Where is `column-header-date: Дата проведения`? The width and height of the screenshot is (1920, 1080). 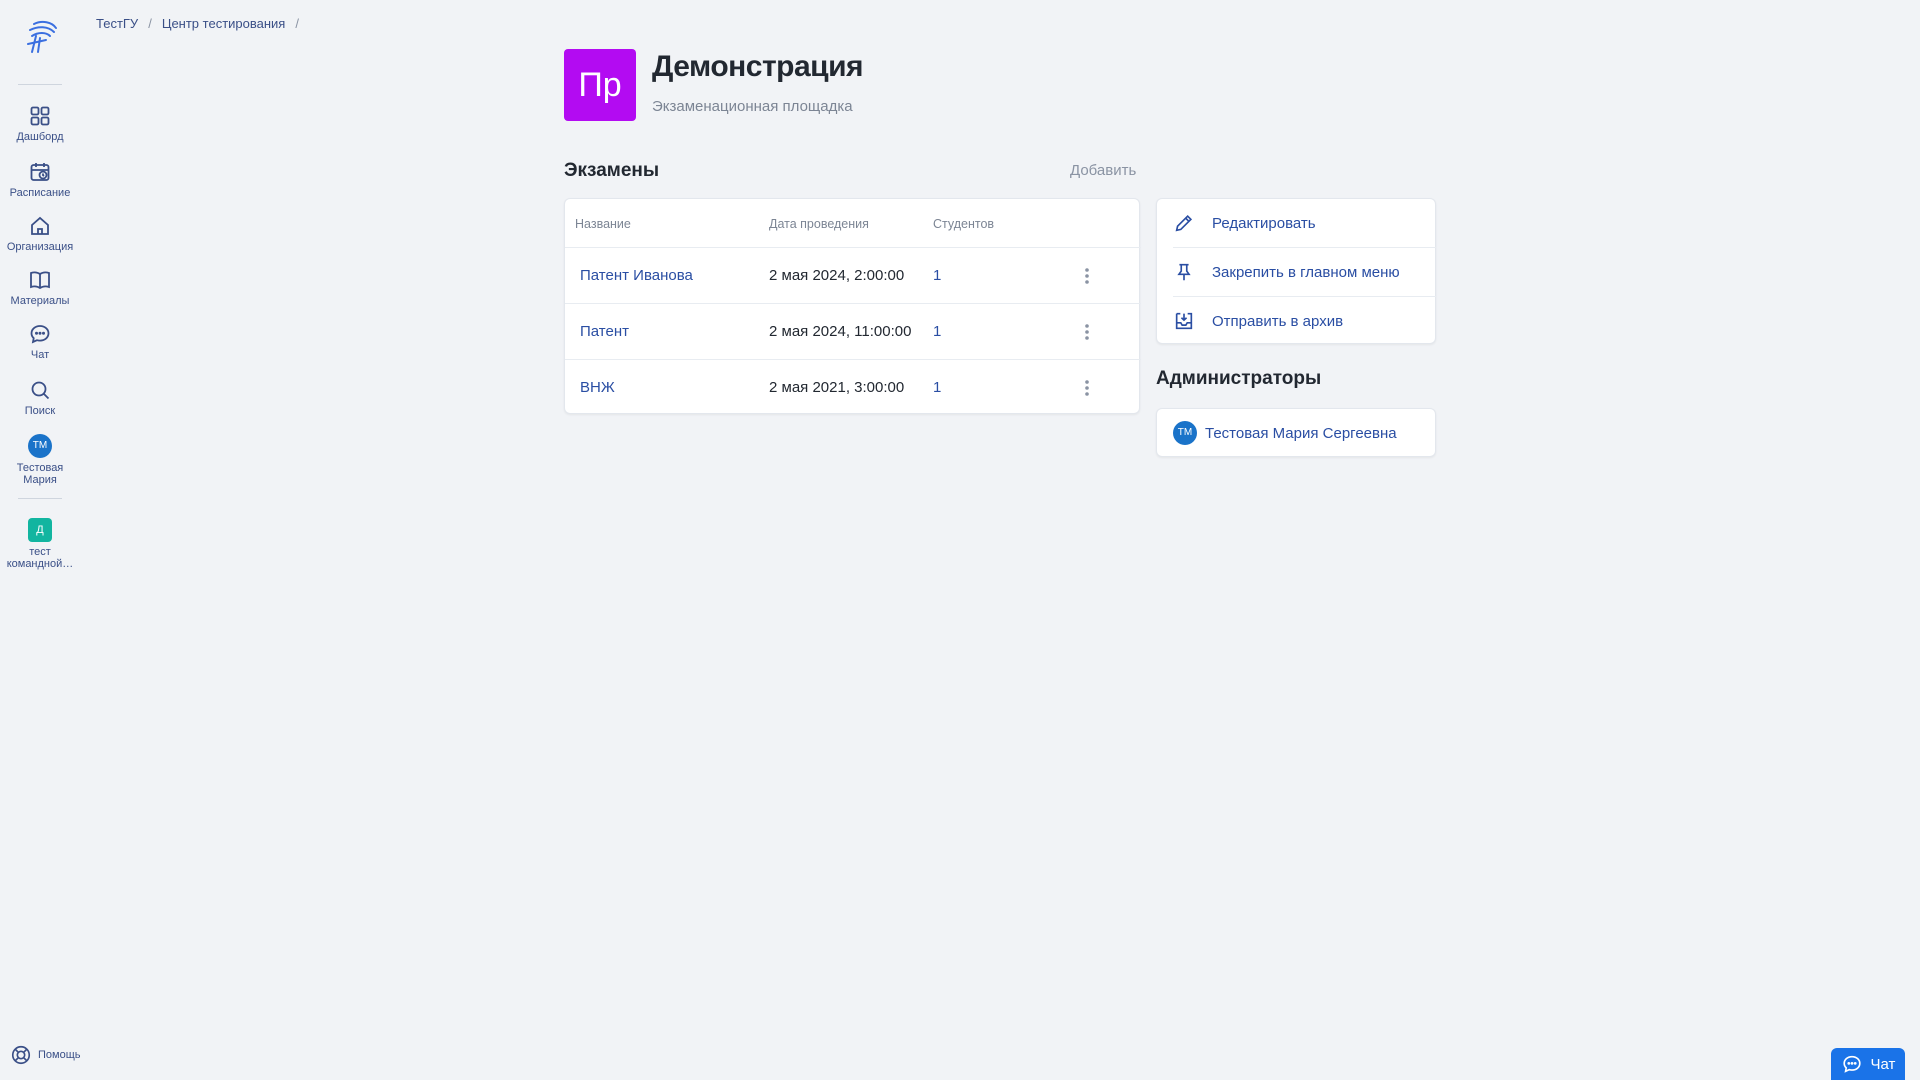 column-header-date: Дата проведения is located at coordinates (819, 224).